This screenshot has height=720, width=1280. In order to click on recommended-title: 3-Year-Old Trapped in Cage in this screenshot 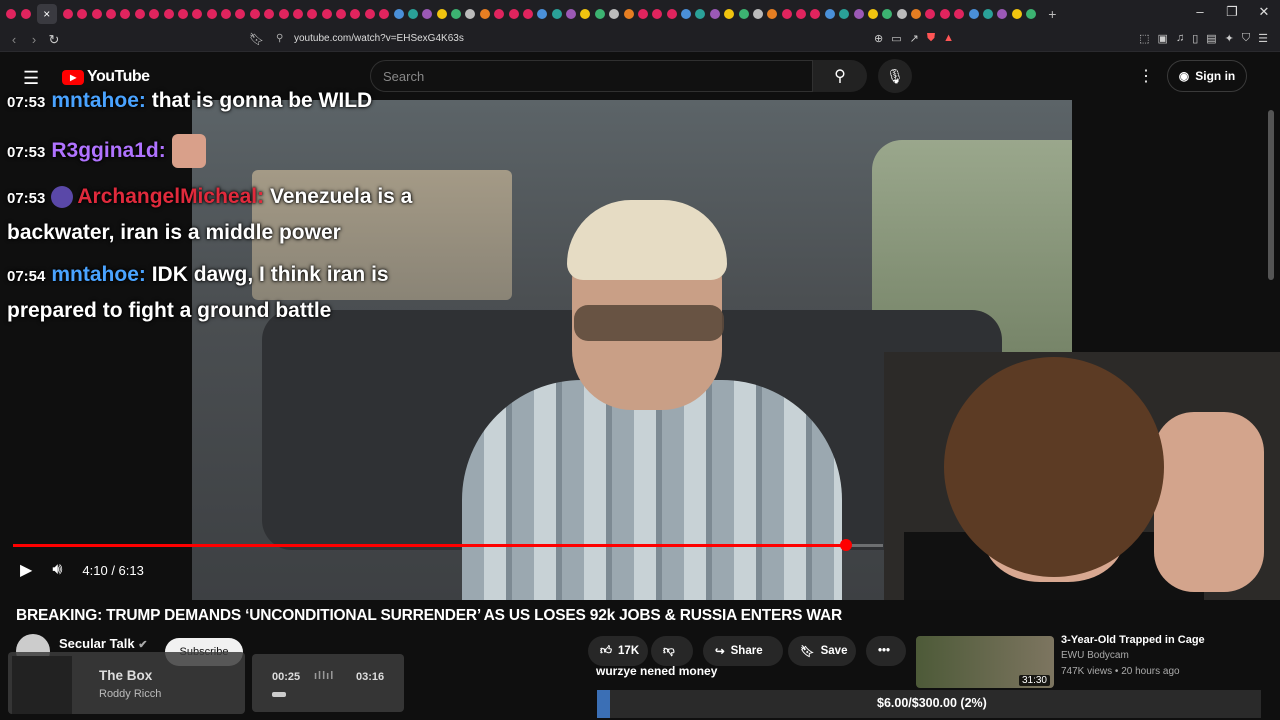, I will do `click(1133, 640)`.